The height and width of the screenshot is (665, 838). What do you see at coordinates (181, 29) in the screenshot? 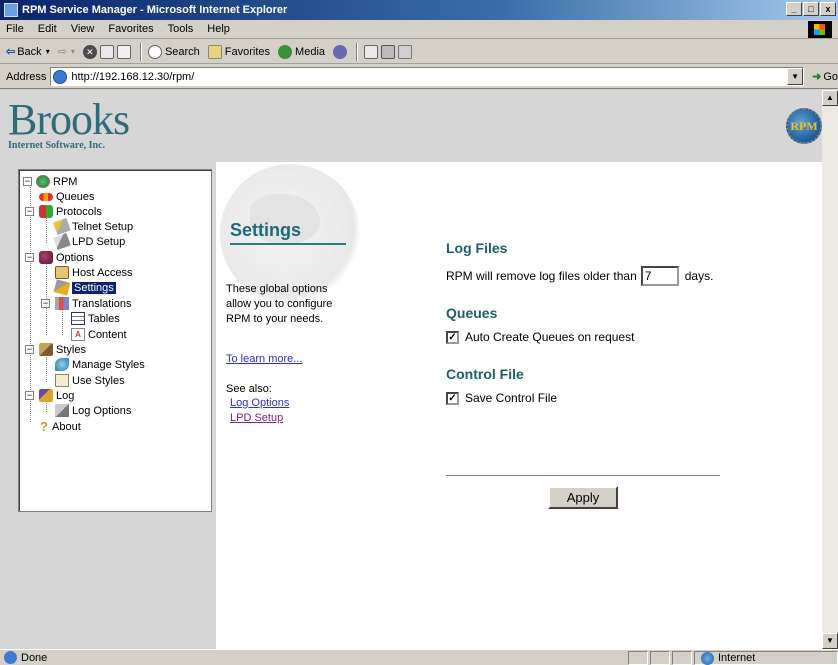
I see `menu-tools: Tools` at bounding box center [181, 29].